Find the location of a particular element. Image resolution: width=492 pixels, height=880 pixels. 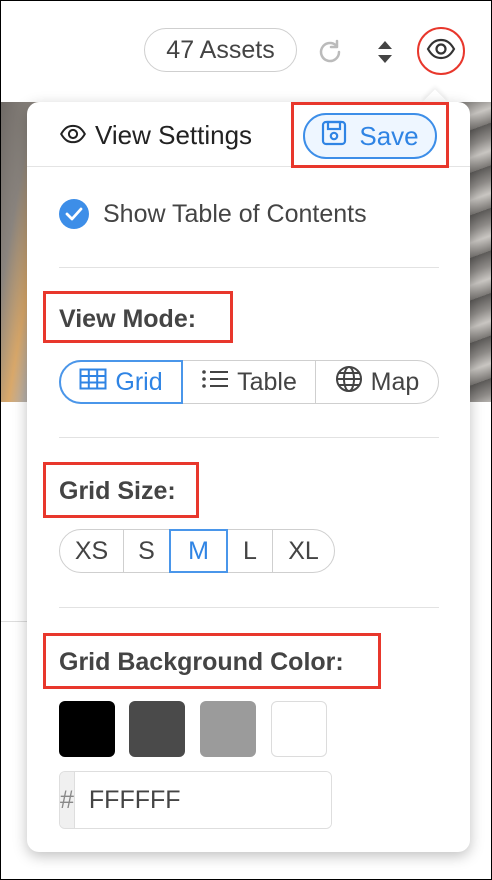

view-settings-button is located at coordinates (441, 51).